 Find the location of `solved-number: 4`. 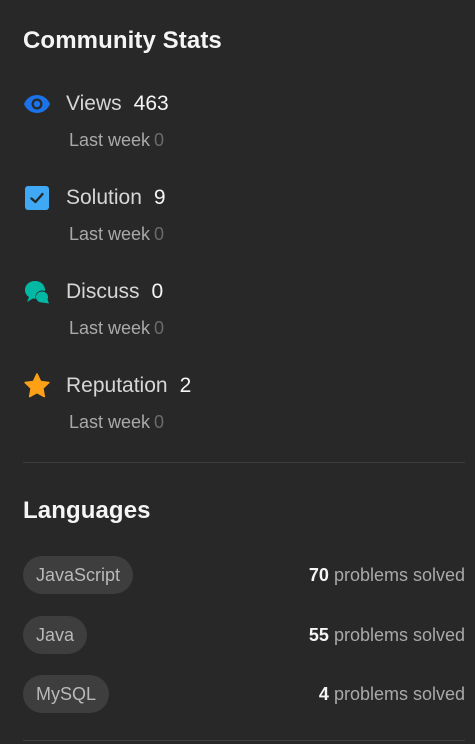

solved-number: 4 is located at coordinates (323, 694).